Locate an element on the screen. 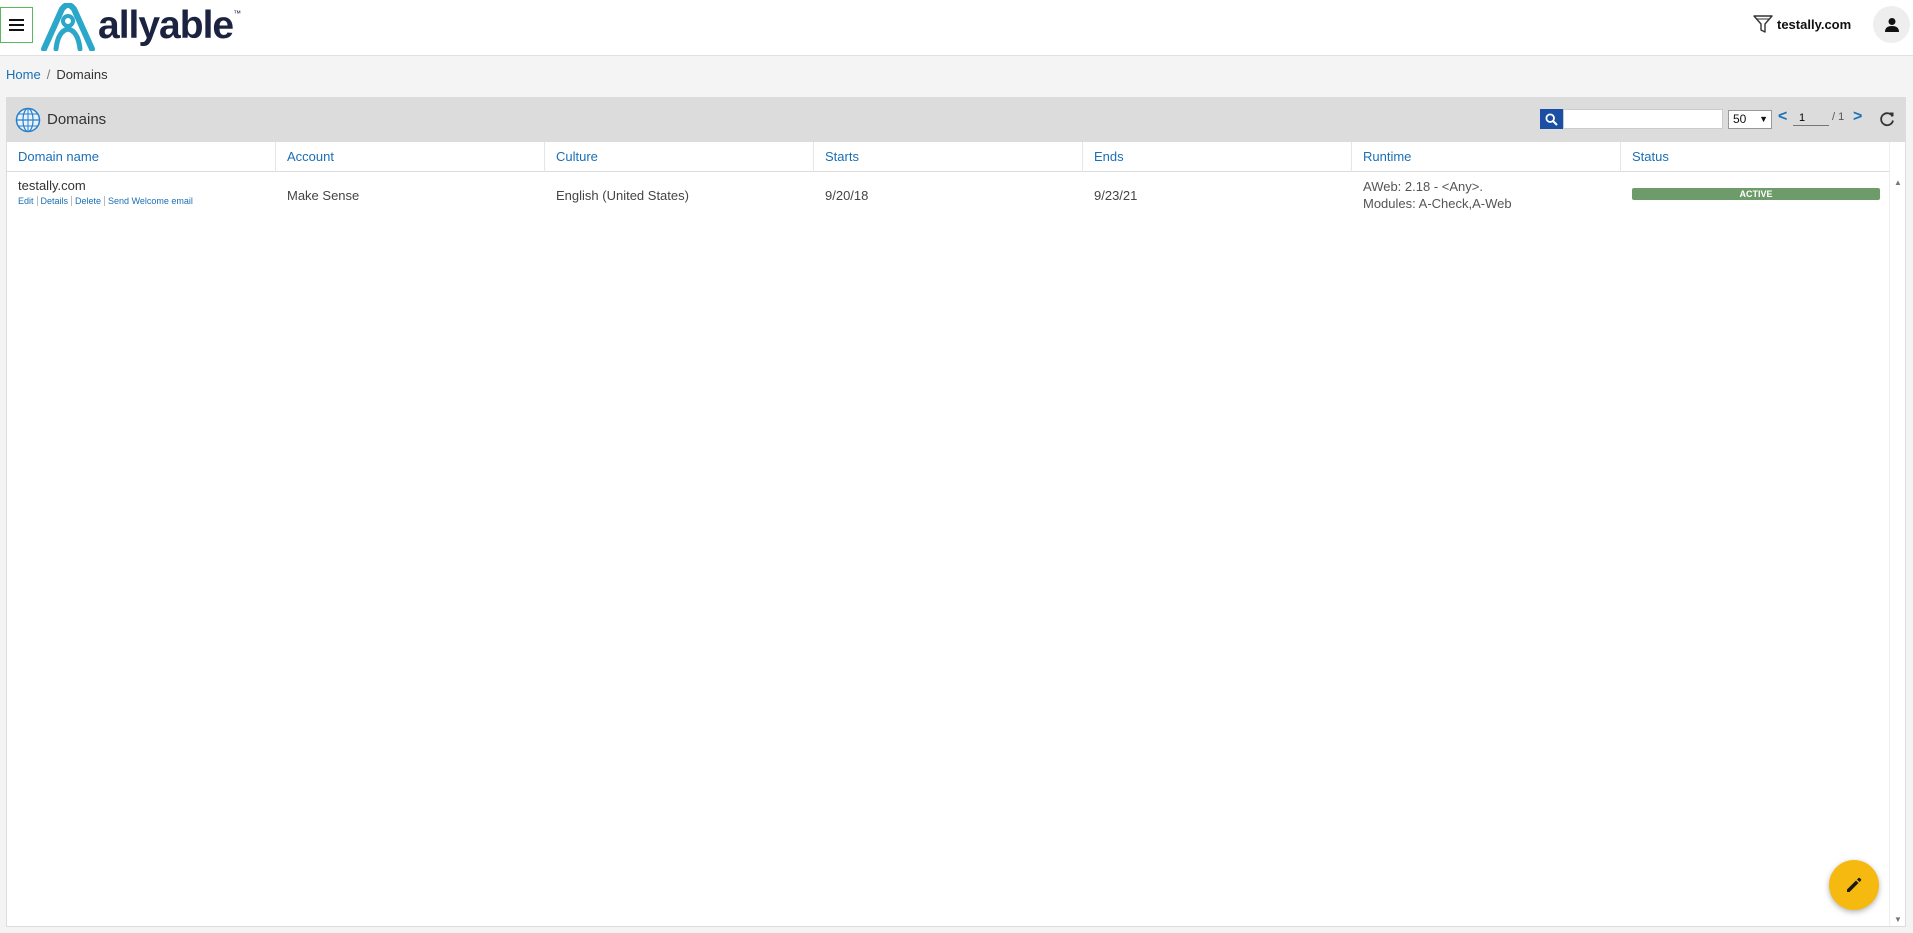 The image size is (1913, 933). user-menu-button is located at coordinates (1891, 24).